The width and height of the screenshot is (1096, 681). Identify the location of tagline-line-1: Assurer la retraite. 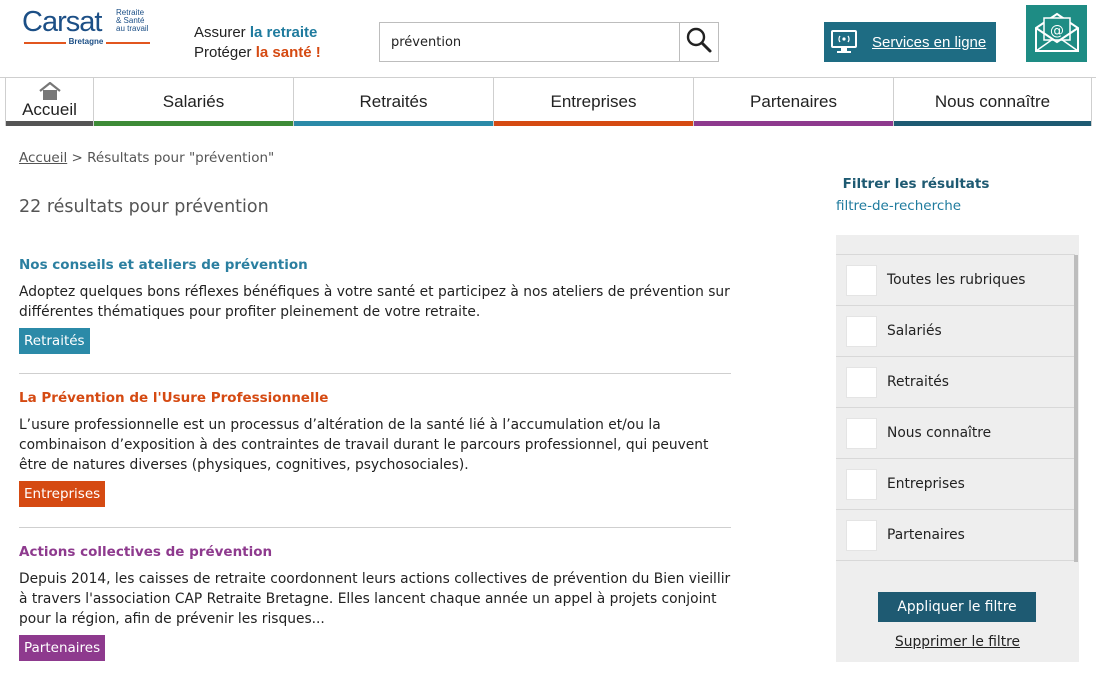
(257, 33).